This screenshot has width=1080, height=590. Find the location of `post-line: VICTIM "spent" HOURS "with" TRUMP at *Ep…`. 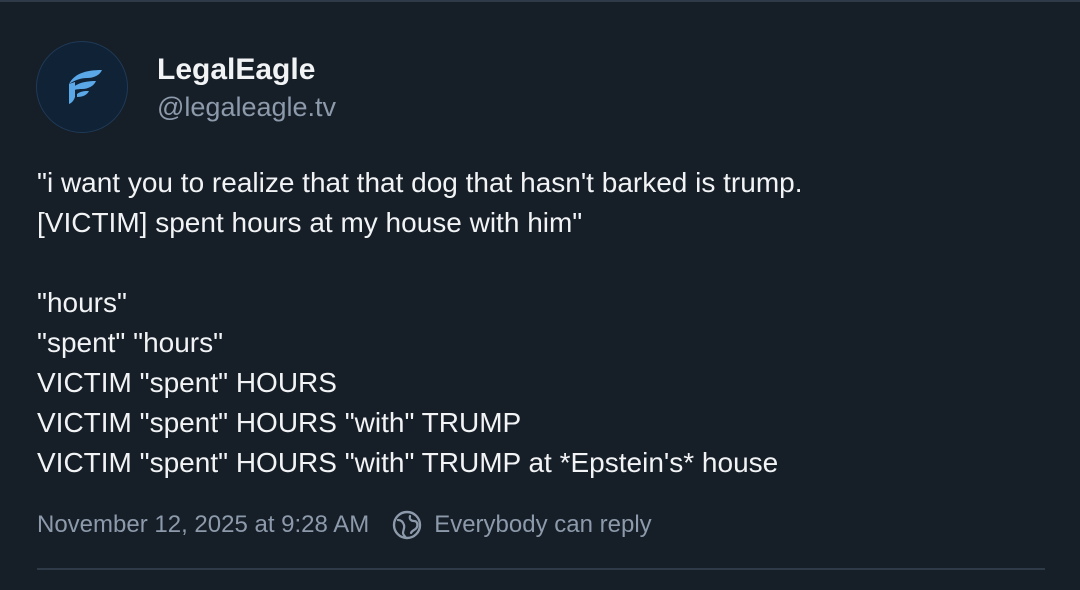

post-line: VICTIM "spent" HOURS "with" TRUMP at *Ep… is located at coordinates (408, 462).